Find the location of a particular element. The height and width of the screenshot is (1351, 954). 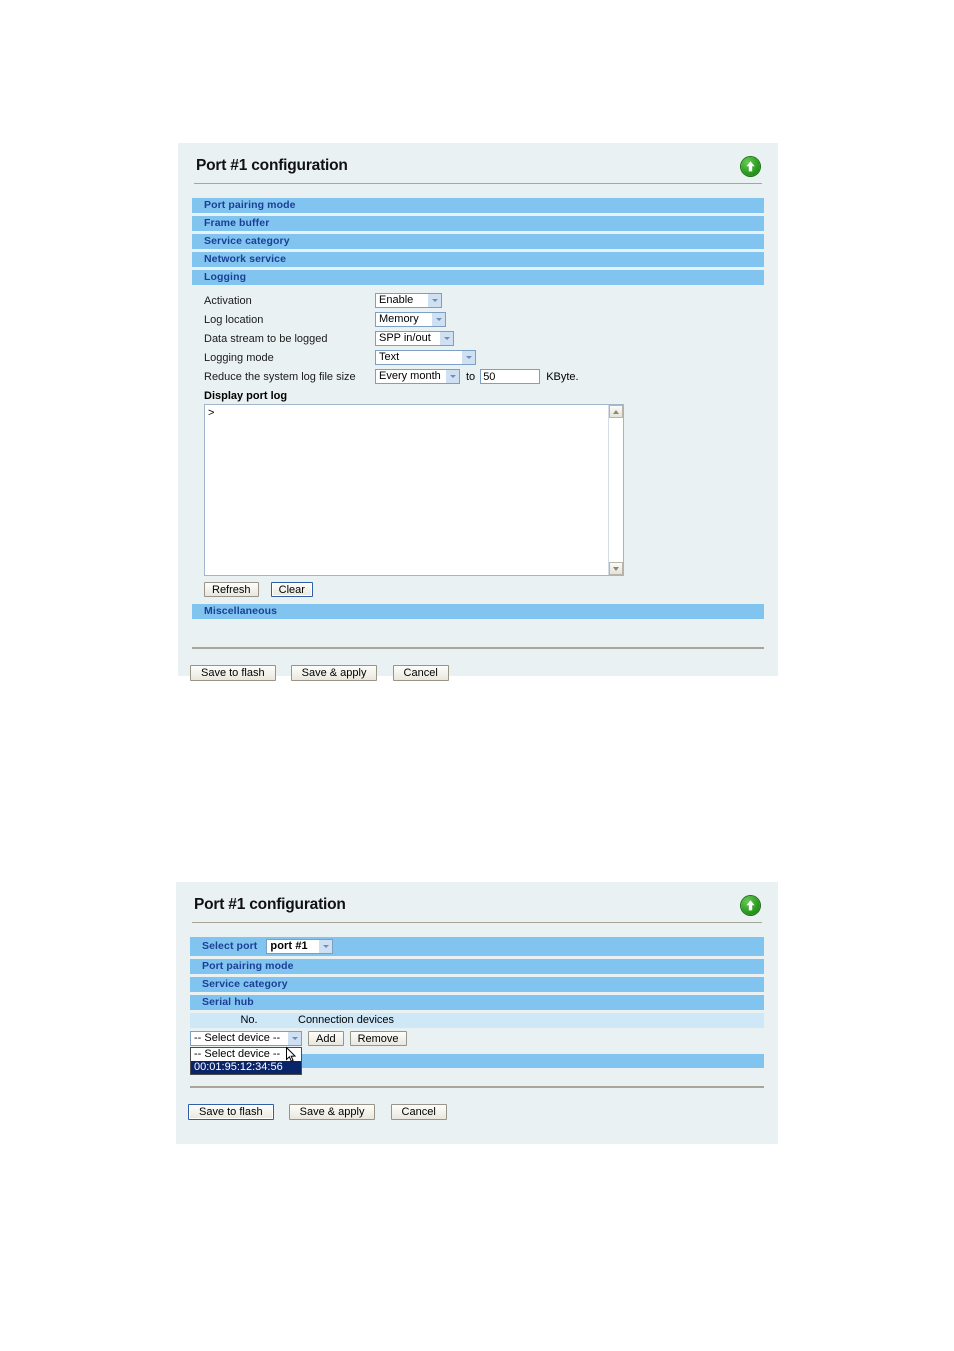

section-bar-logging: Logging is located at coordinates (478, 277).